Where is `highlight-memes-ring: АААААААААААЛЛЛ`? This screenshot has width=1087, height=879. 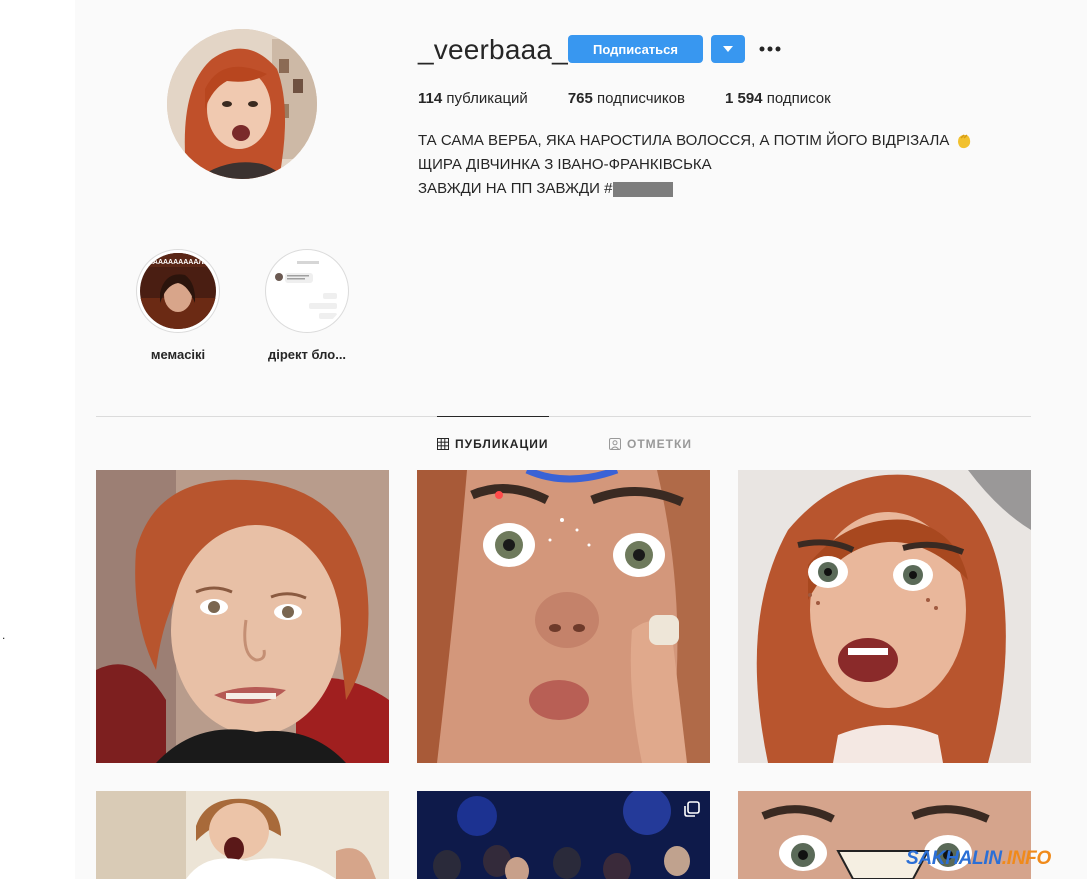
highlight-memes-ring: АААААААААААЛЛЛ is located at coordinates (178, 291).